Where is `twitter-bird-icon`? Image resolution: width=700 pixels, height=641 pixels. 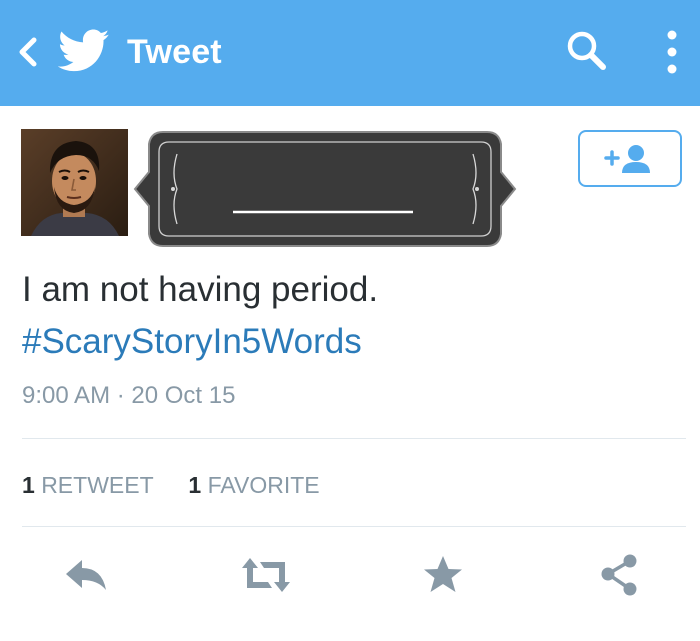 twitter-bird-icon is located at coordinates (83, 51).